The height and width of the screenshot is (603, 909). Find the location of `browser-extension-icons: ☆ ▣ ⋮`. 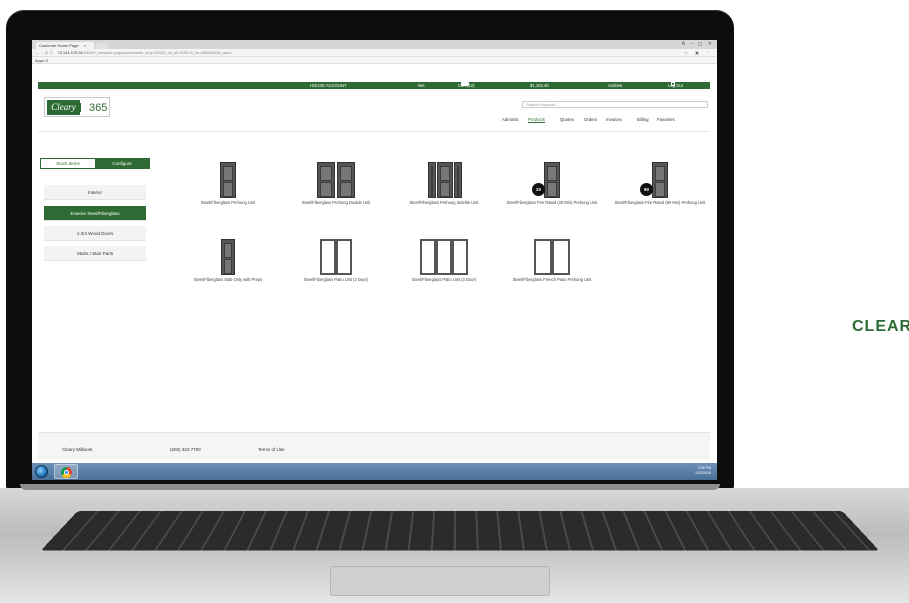

browser-extension-icons: ☆ ▣ ⋮ is located at coordinates (698, 52).